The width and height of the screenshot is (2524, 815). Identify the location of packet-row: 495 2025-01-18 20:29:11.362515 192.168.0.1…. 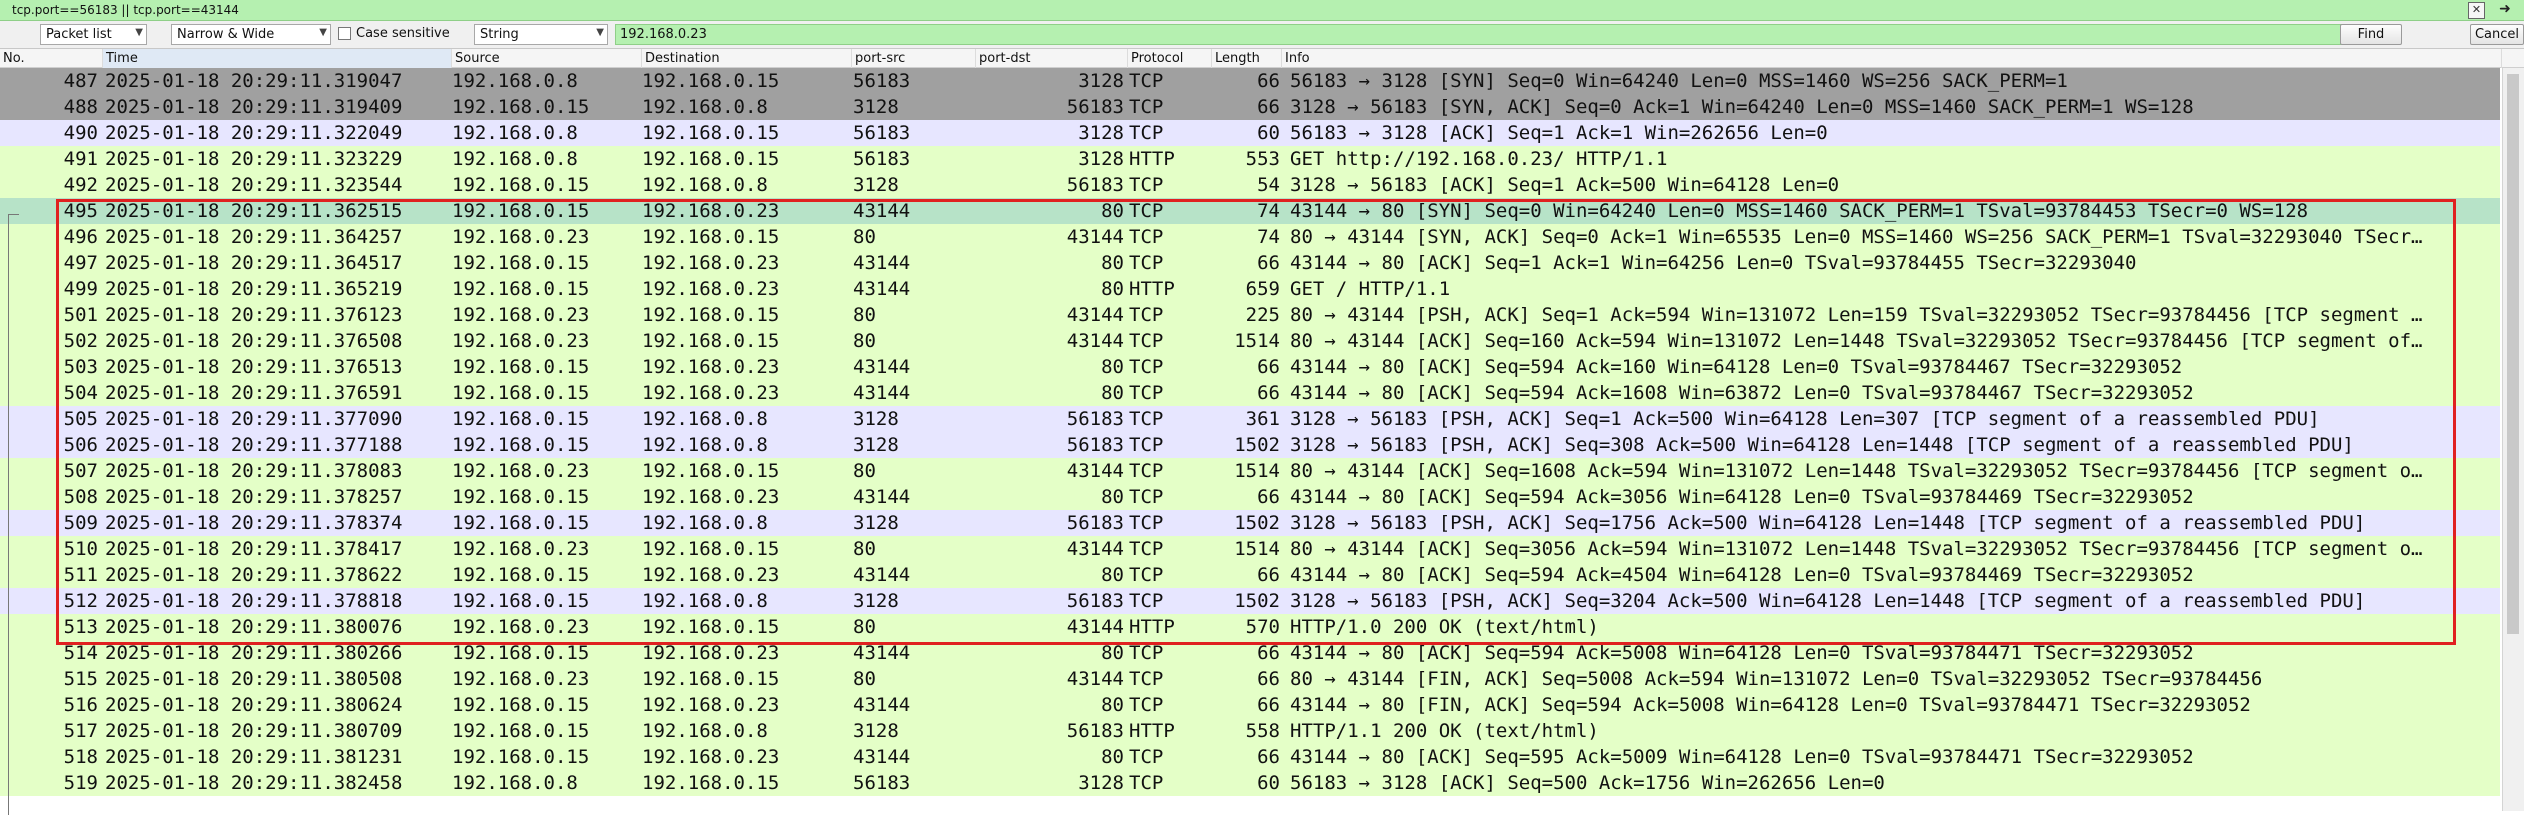
(1250, 211).